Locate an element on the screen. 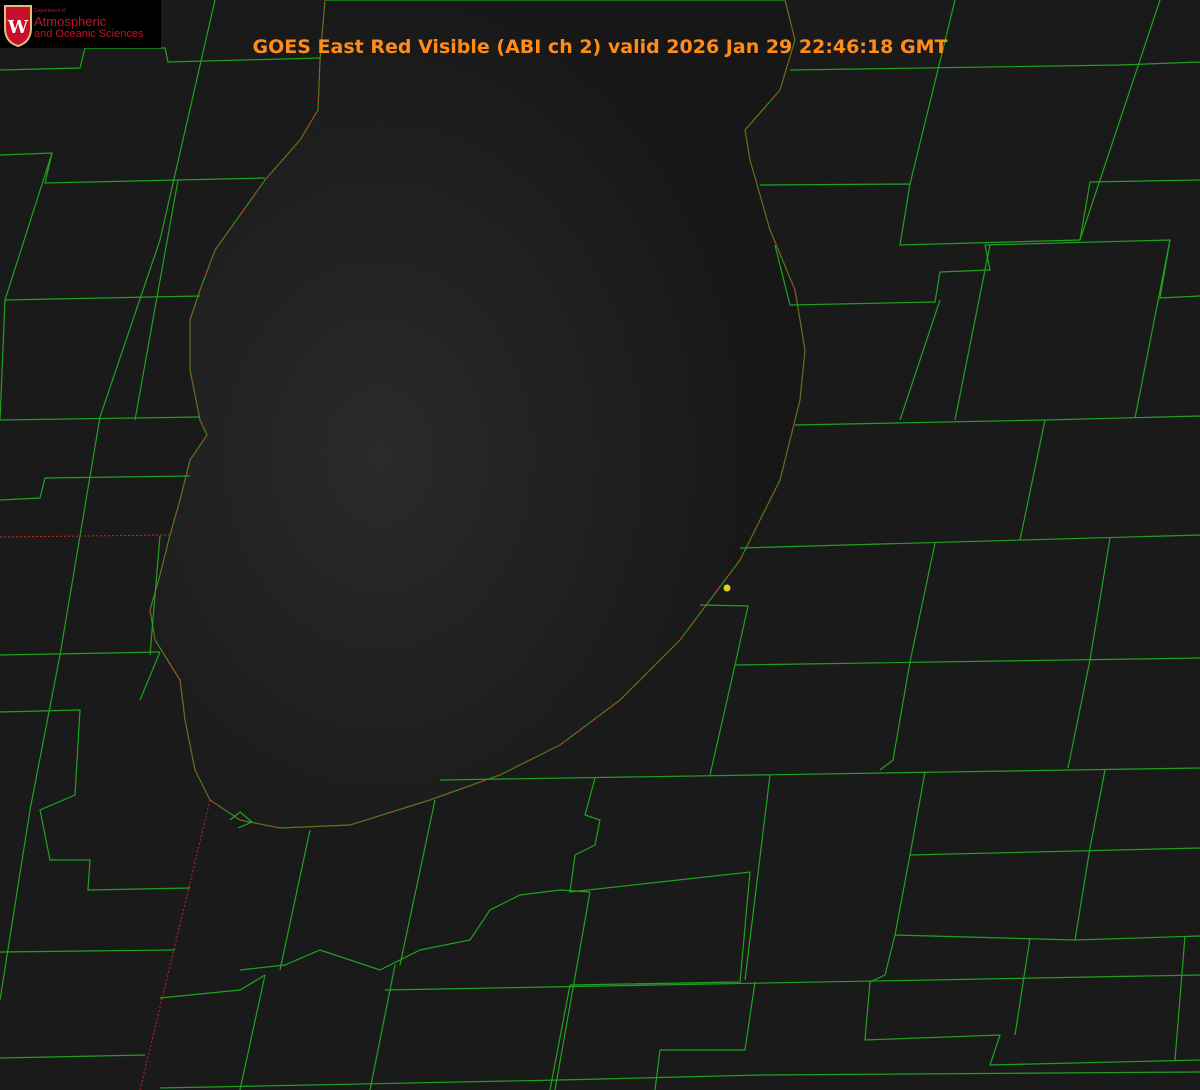  logo-line1: Atmospheric is located at coordinates (70, 21).